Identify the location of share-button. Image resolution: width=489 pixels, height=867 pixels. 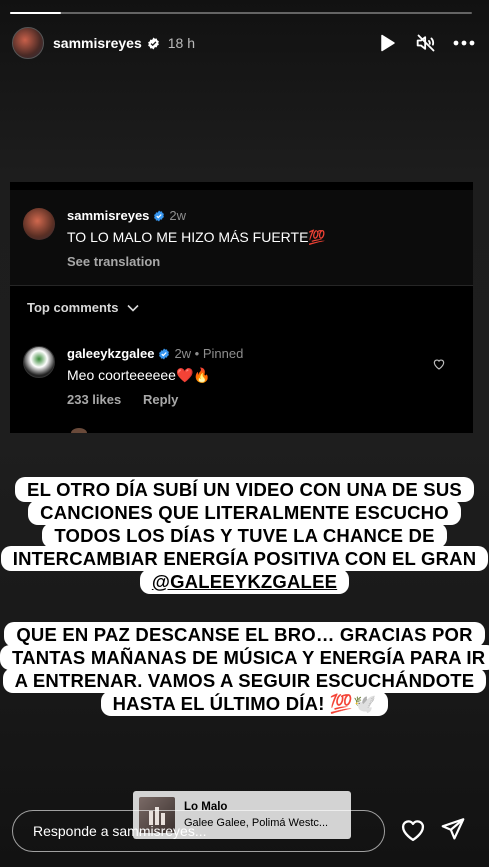
(454, 830).